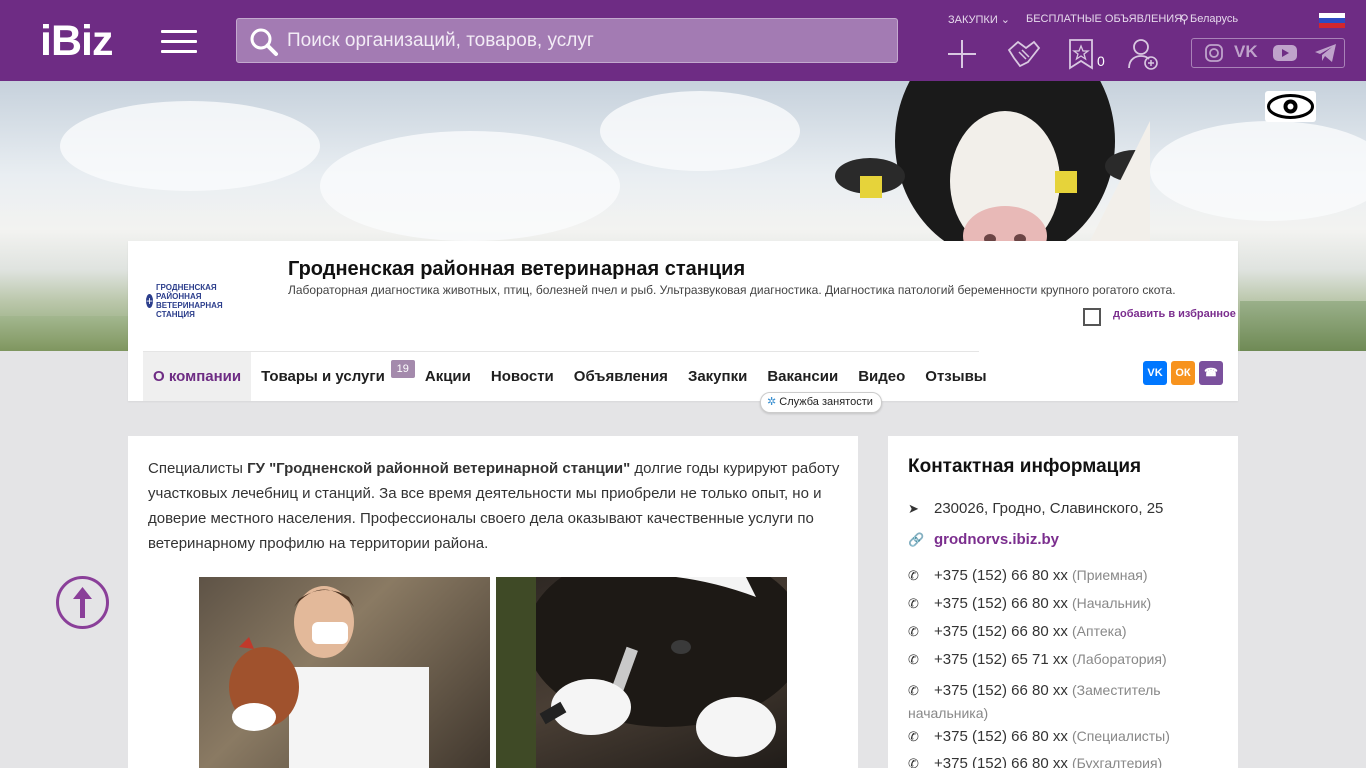  What do you see at coordinates (1104, 19) in the screenshot?
I see `free-ads-link: БЕСПЛАТНЫЕ ОБЪЯВЛЕНИЯ` at bounding box center [1104, 19].